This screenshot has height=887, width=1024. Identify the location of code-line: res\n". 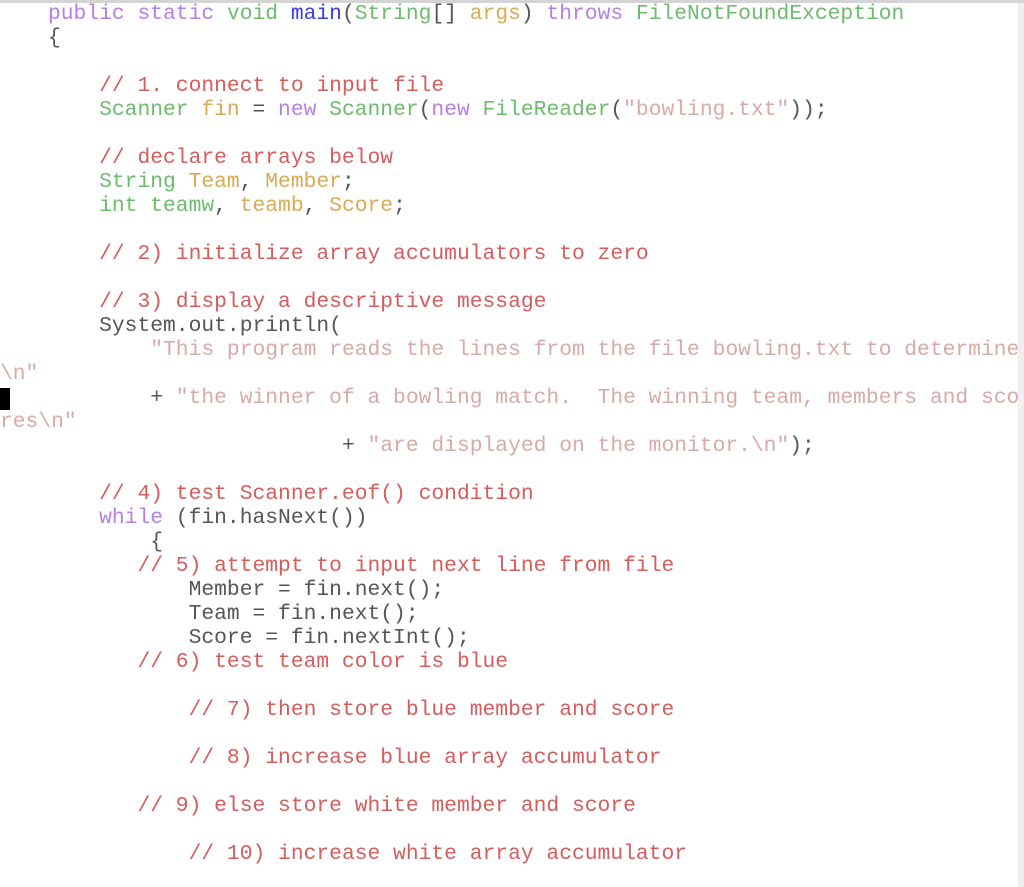
(38, 422).